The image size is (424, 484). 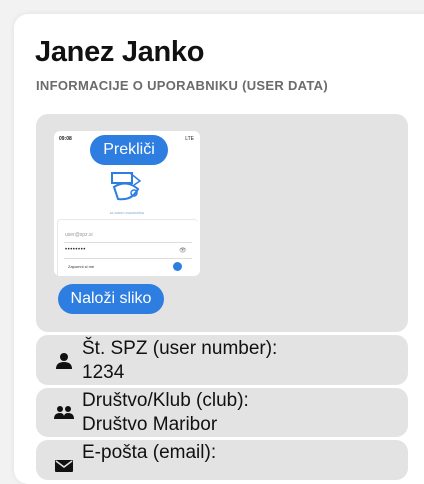 What do you see at coordinates (182, 85) in the screenshot?
I see `user-data-subtitle: INFORMACIJE O UPORABNIKU (USER DATA)` at bounding box center [182, 85].